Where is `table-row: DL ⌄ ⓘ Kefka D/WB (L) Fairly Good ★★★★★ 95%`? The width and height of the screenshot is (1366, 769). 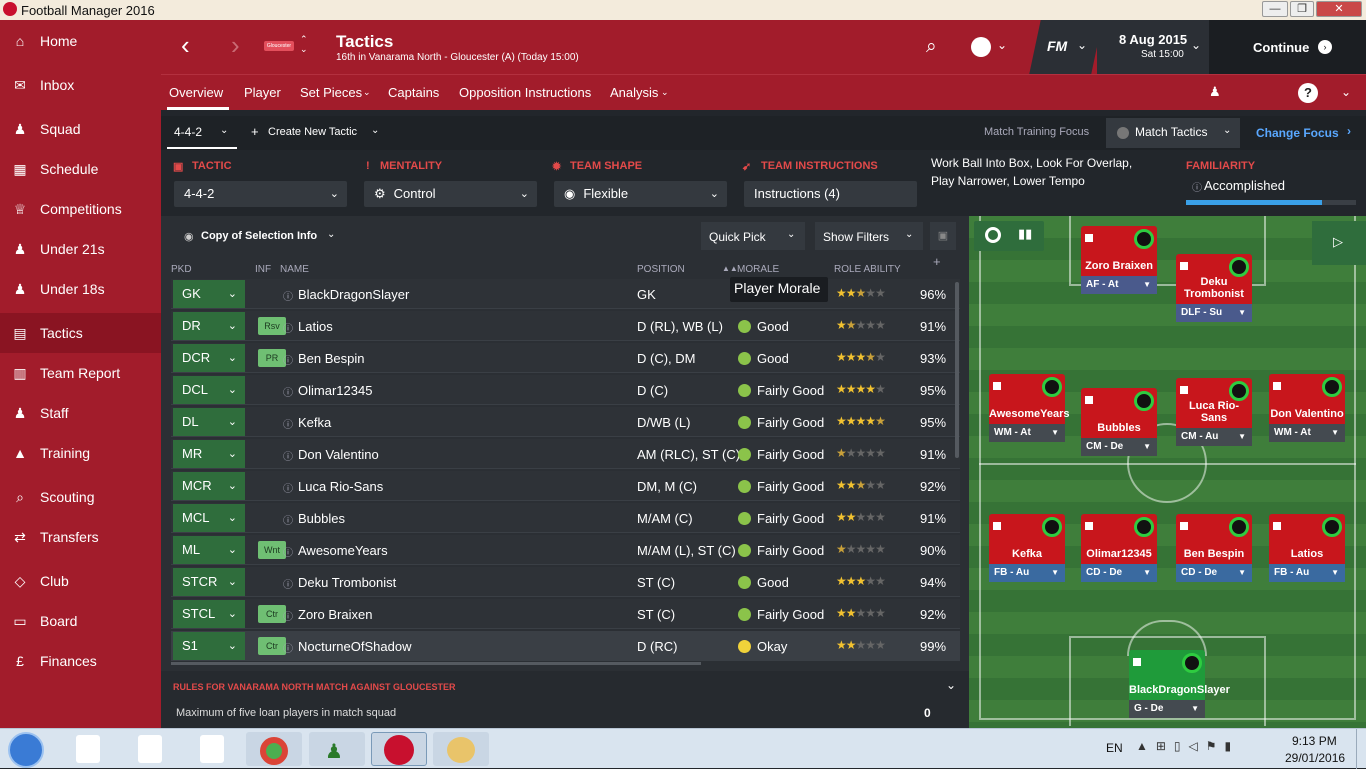
table-row: DL ⌄ ⓘ Kefka D/WB (L) Fairly Good ★★★★★ 95% is located at coordinates (565, 422).